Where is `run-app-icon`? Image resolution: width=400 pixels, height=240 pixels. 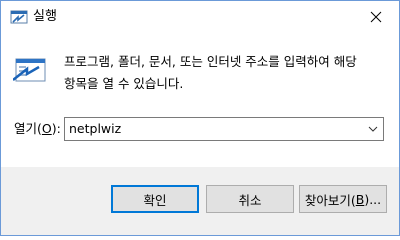
run-app-icon is located at coordinates (19, 17).